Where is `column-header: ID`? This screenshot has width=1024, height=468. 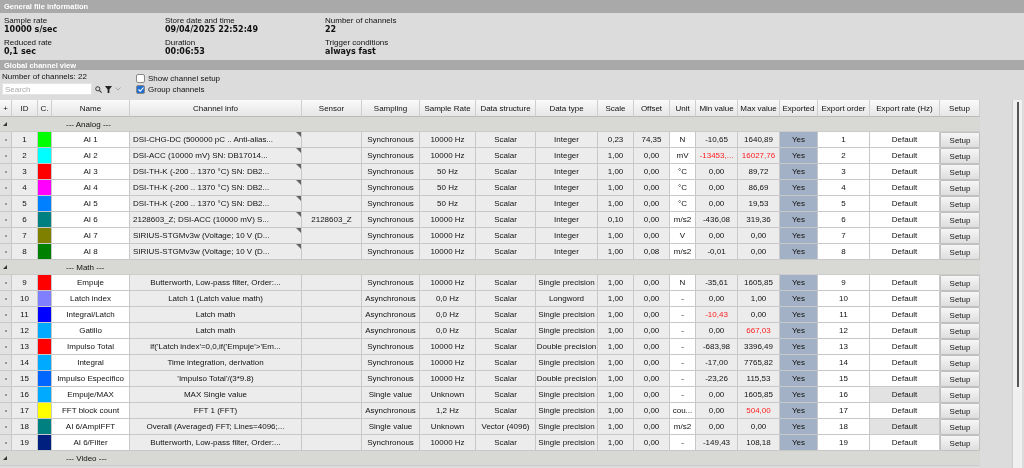 column-header: ID is located at coordinates (25, 108).